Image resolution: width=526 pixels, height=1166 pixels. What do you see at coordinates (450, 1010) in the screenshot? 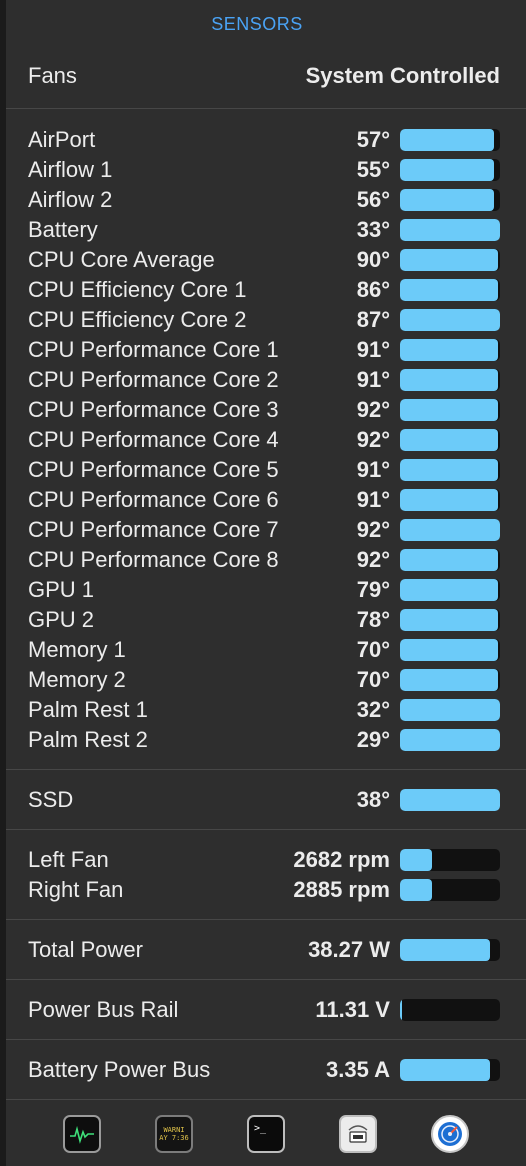
I see `voltage-bar` at bounding box center [450, 1010].